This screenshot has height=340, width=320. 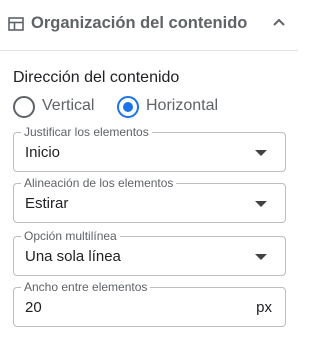 I want to click on spacing-input-label: Ancho entre elementos, so click(x=86, y=287).